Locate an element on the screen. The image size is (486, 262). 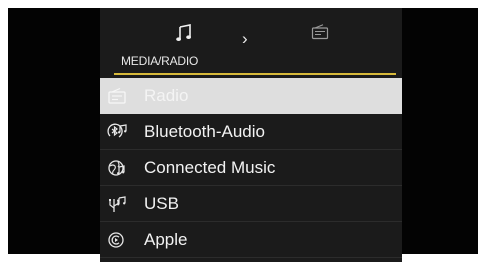
connected-music-icon is located at coordinates (116, 168).